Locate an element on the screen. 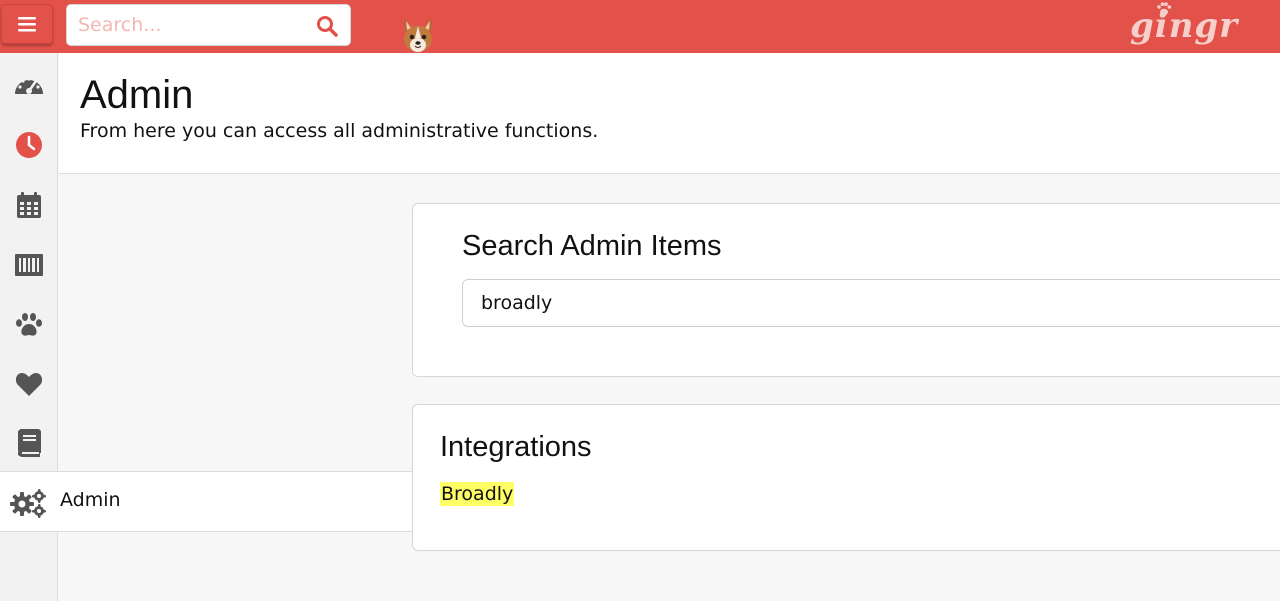  menu-toggle-button is located at coordinates (27, 24).